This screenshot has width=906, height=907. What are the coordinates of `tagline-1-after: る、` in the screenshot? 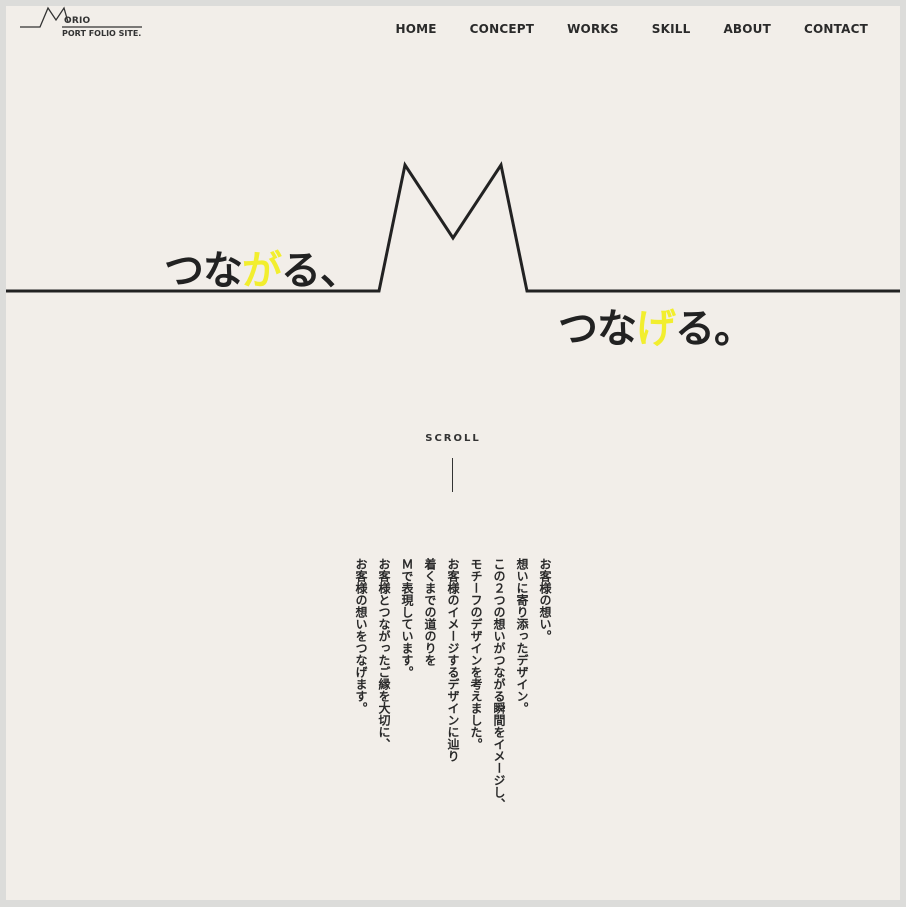 It's located at (320, 271).